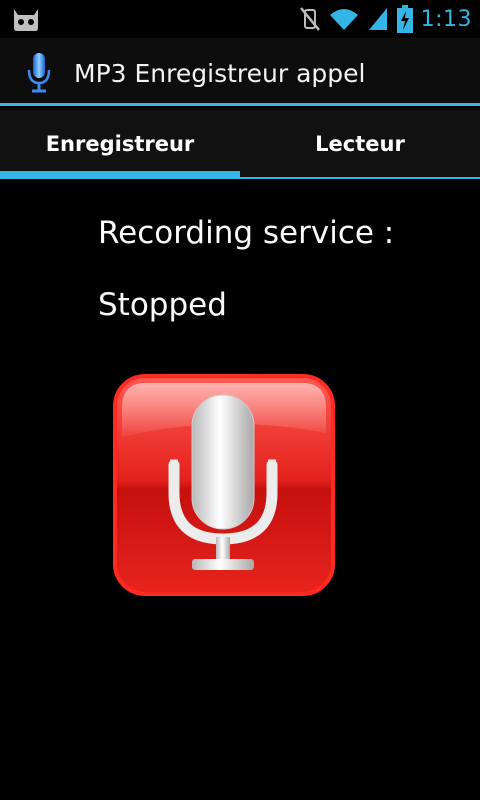 This screenshot has width=480, height=800. Describe the element at coordinates (240, 19) in the screenshot. I see `status-bar: 1:13` at that location.